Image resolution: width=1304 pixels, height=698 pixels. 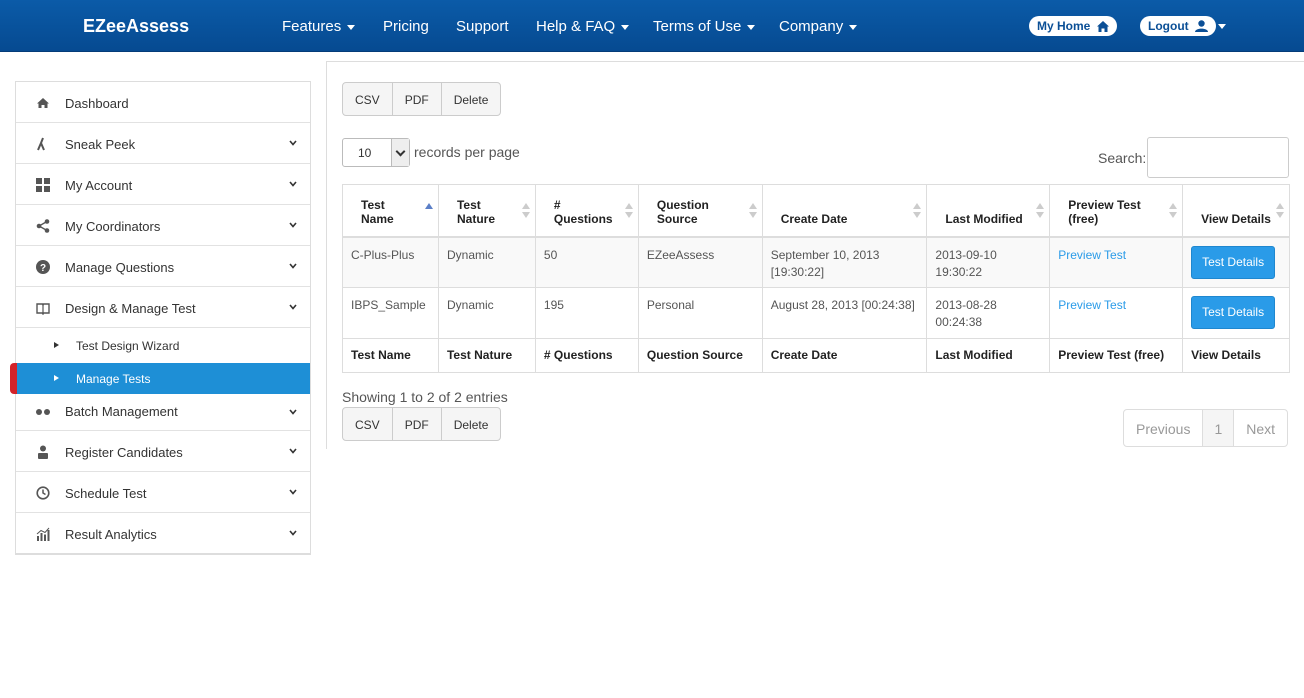 What do you see at coordinates (1218, 157) in the screenshot?
I see `search-input` at bounding box center [1218, 157].